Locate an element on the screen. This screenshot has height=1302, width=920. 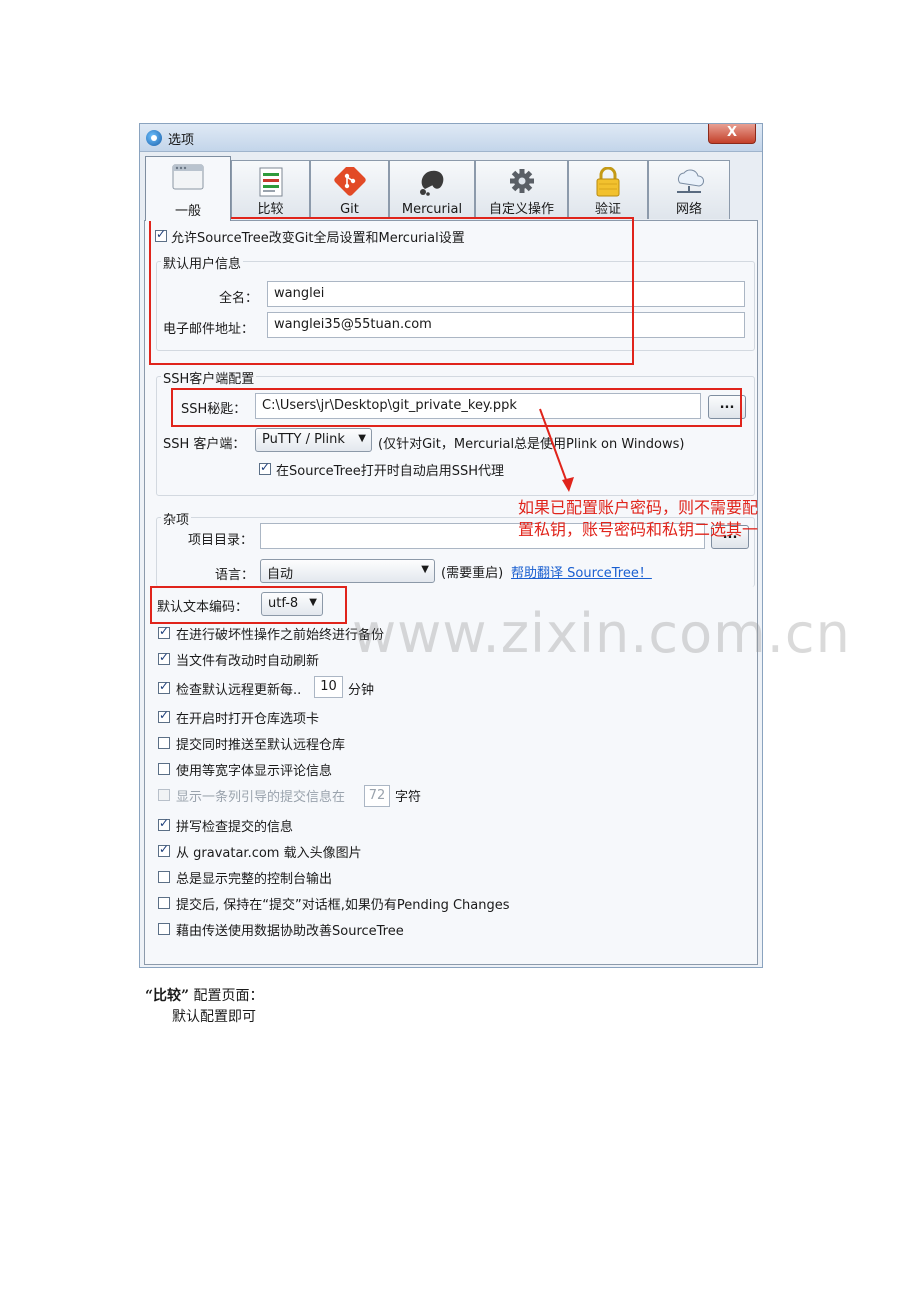
highlight-ssh-key-box is located at coordinates (456, 407).